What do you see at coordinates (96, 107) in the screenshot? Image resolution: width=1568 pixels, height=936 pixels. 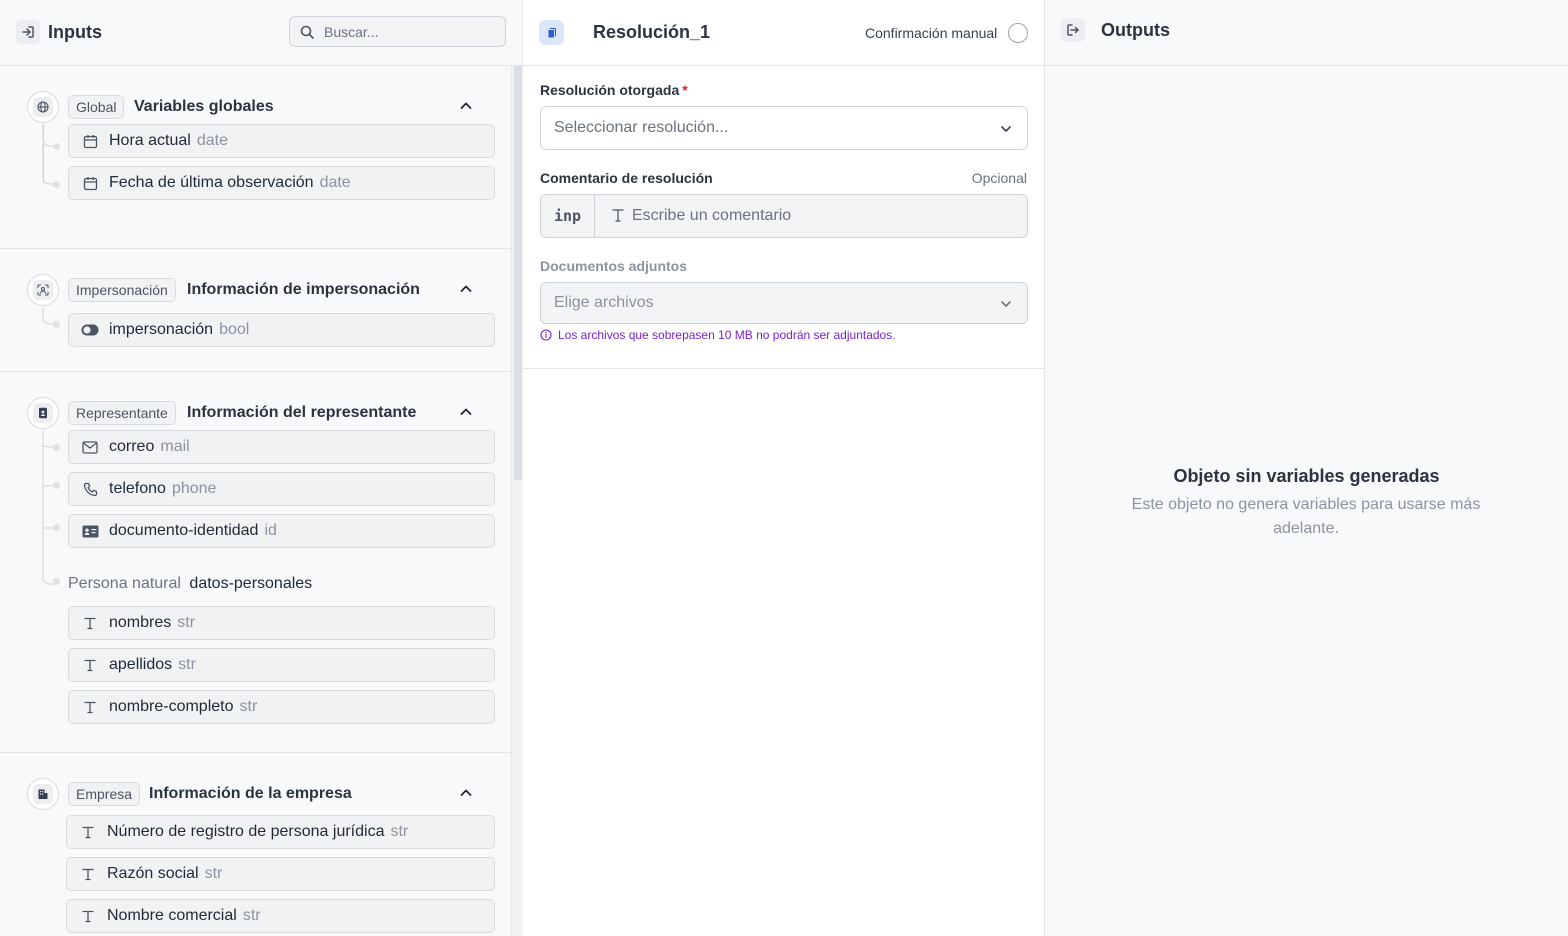 I see `group-tag: Global` at bounding box center [96, 107].